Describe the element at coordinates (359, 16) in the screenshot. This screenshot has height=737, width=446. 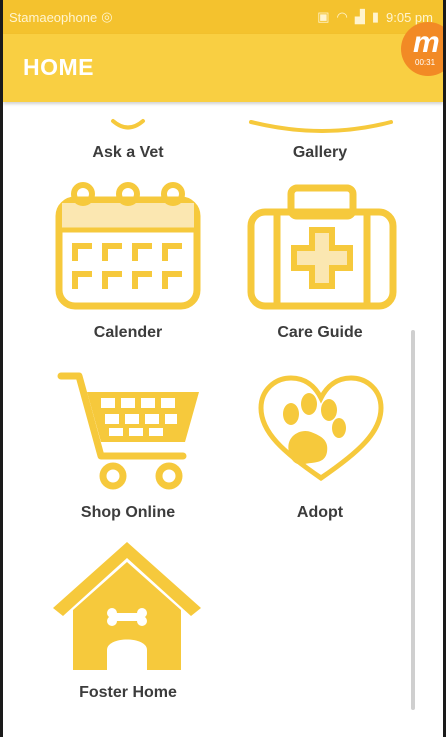
I see `signal-icon: ▟` at that location.